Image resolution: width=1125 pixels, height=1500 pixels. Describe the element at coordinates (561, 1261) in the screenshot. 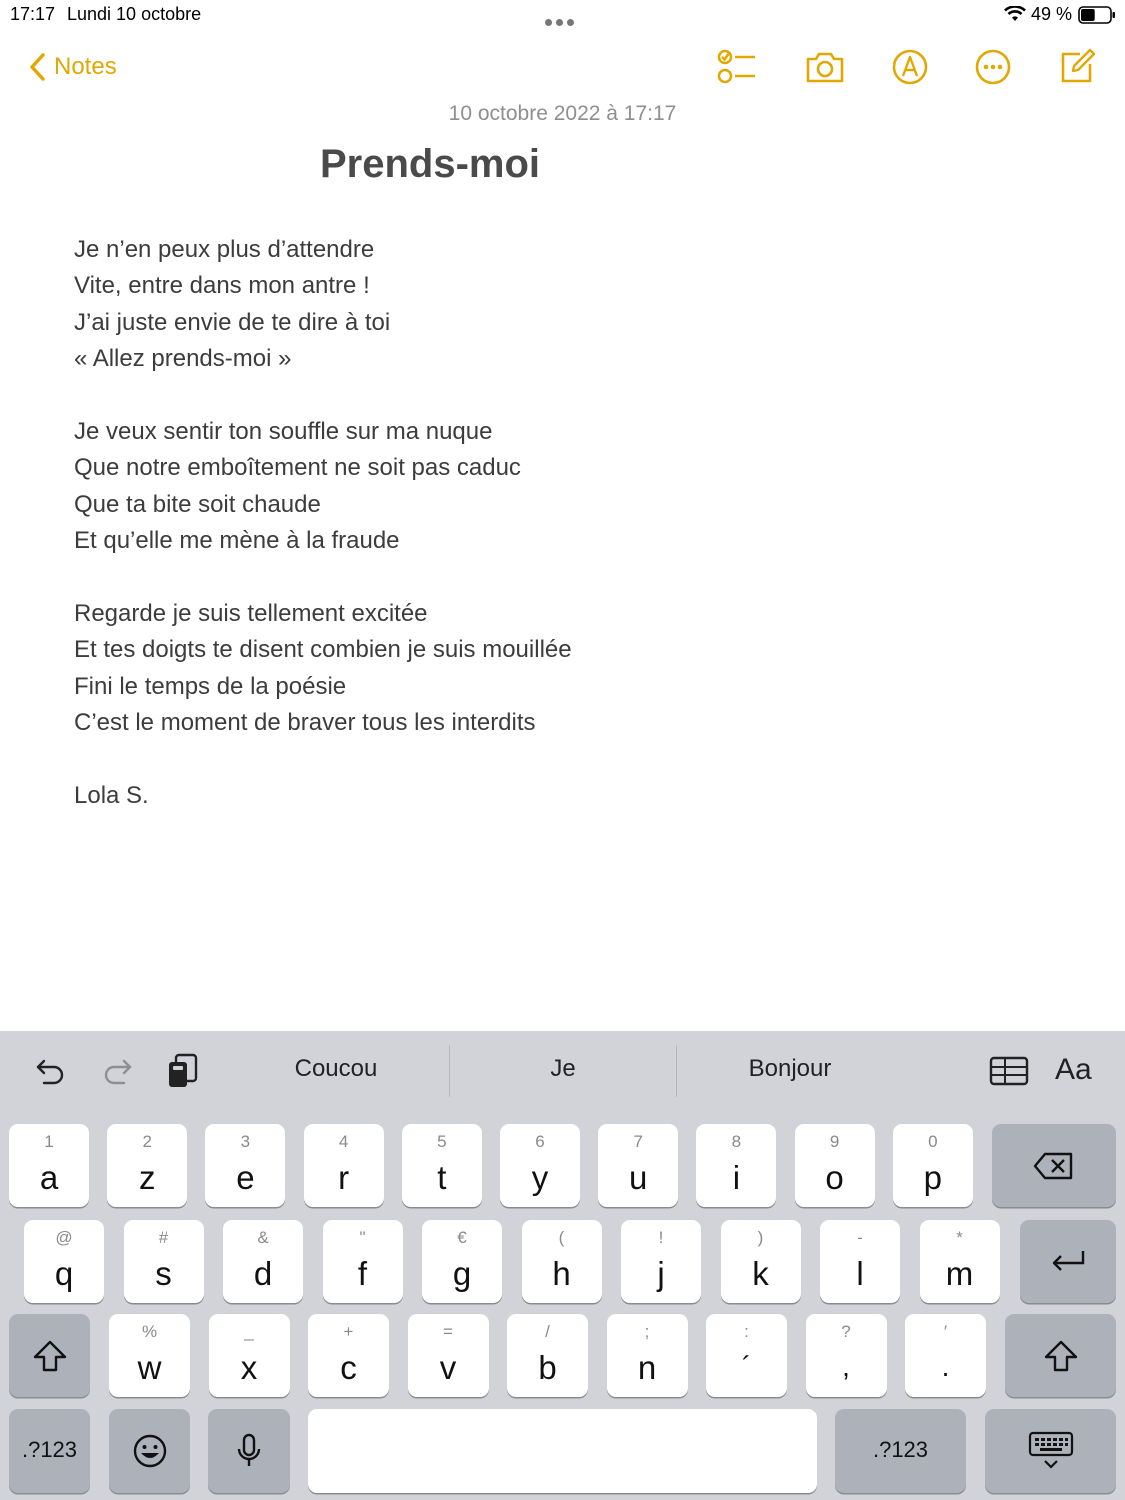

I see `key-h: (h` at that location.